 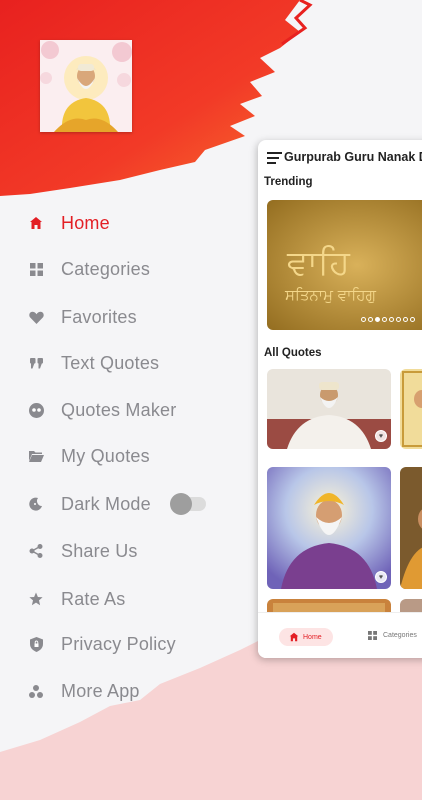 I want to click on menu-item-home: Home, so click(x=120, y=223).